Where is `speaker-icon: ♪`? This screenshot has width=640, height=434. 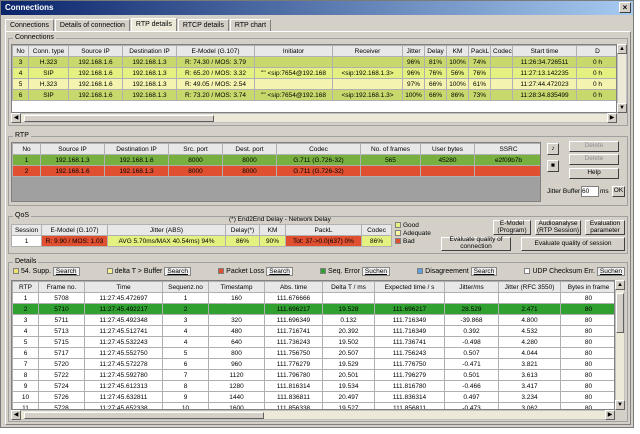 speaker-icon: ♪ is located at coordinates (553, 149).